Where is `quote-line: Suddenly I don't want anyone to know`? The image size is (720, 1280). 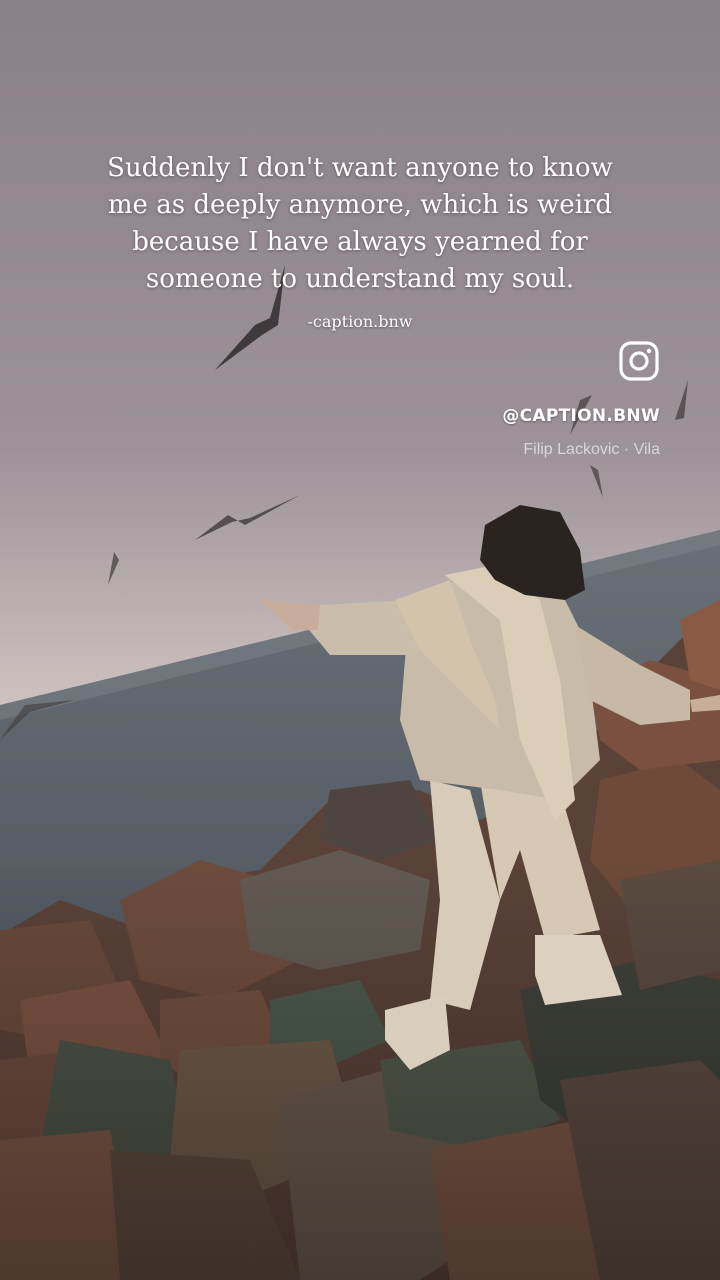 quote-line: Suddenly I don't want anyone to know is located at coordinates (360, 168).